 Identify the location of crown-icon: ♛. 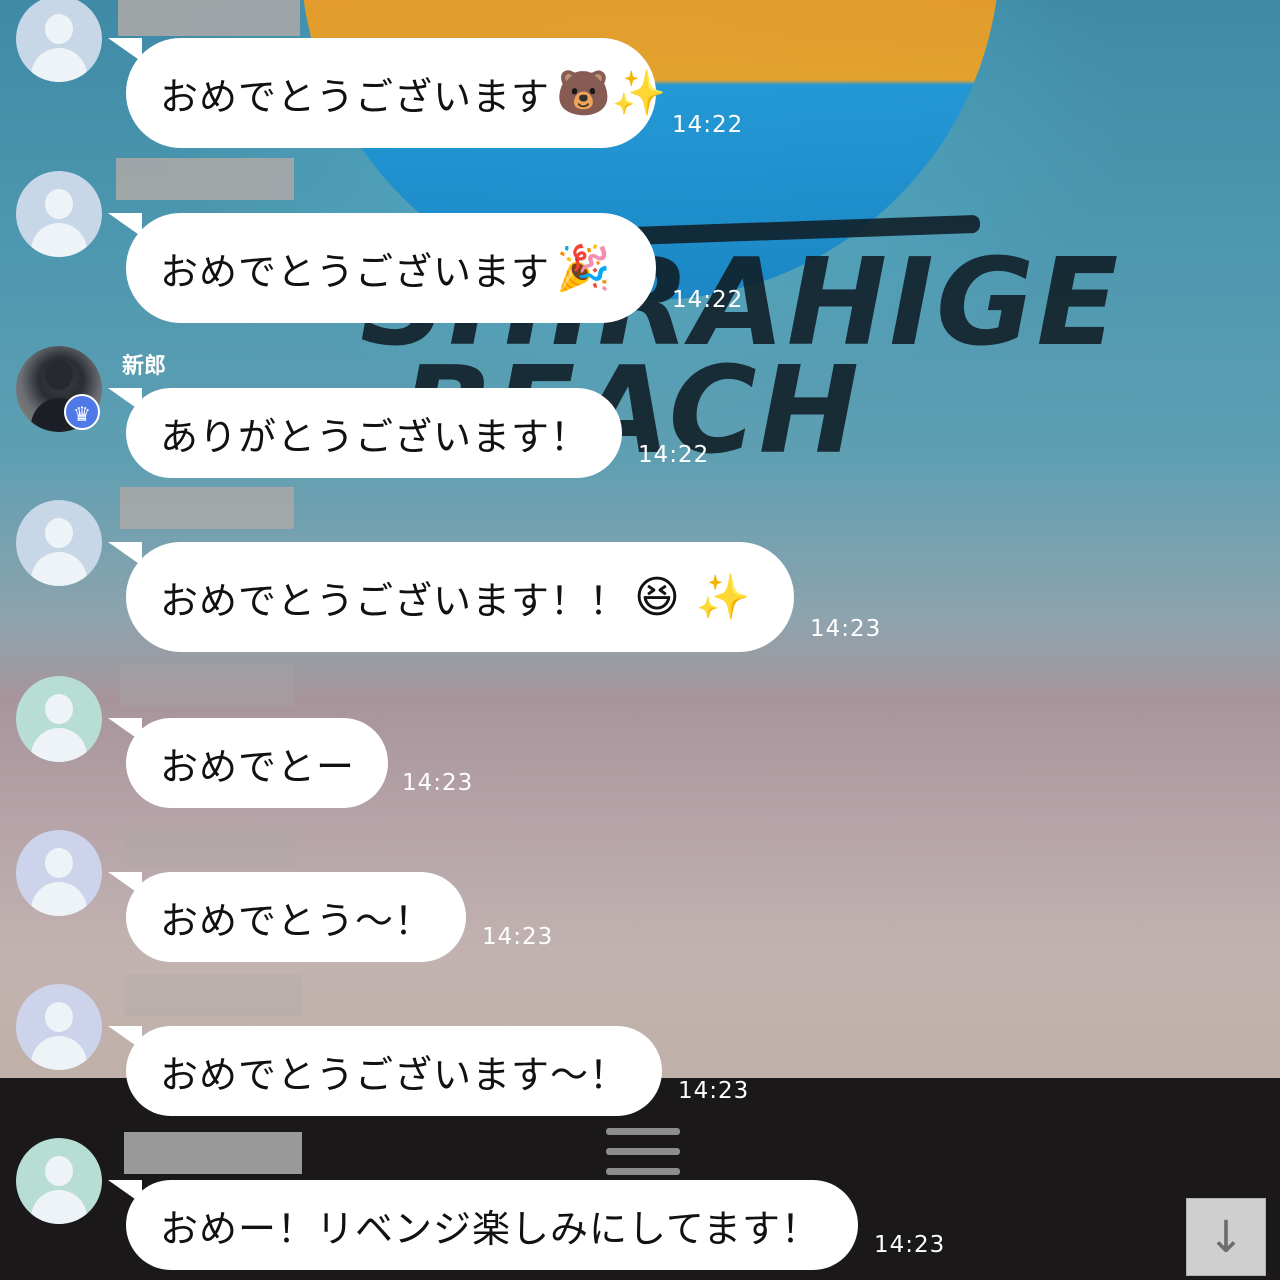
(82, 412).